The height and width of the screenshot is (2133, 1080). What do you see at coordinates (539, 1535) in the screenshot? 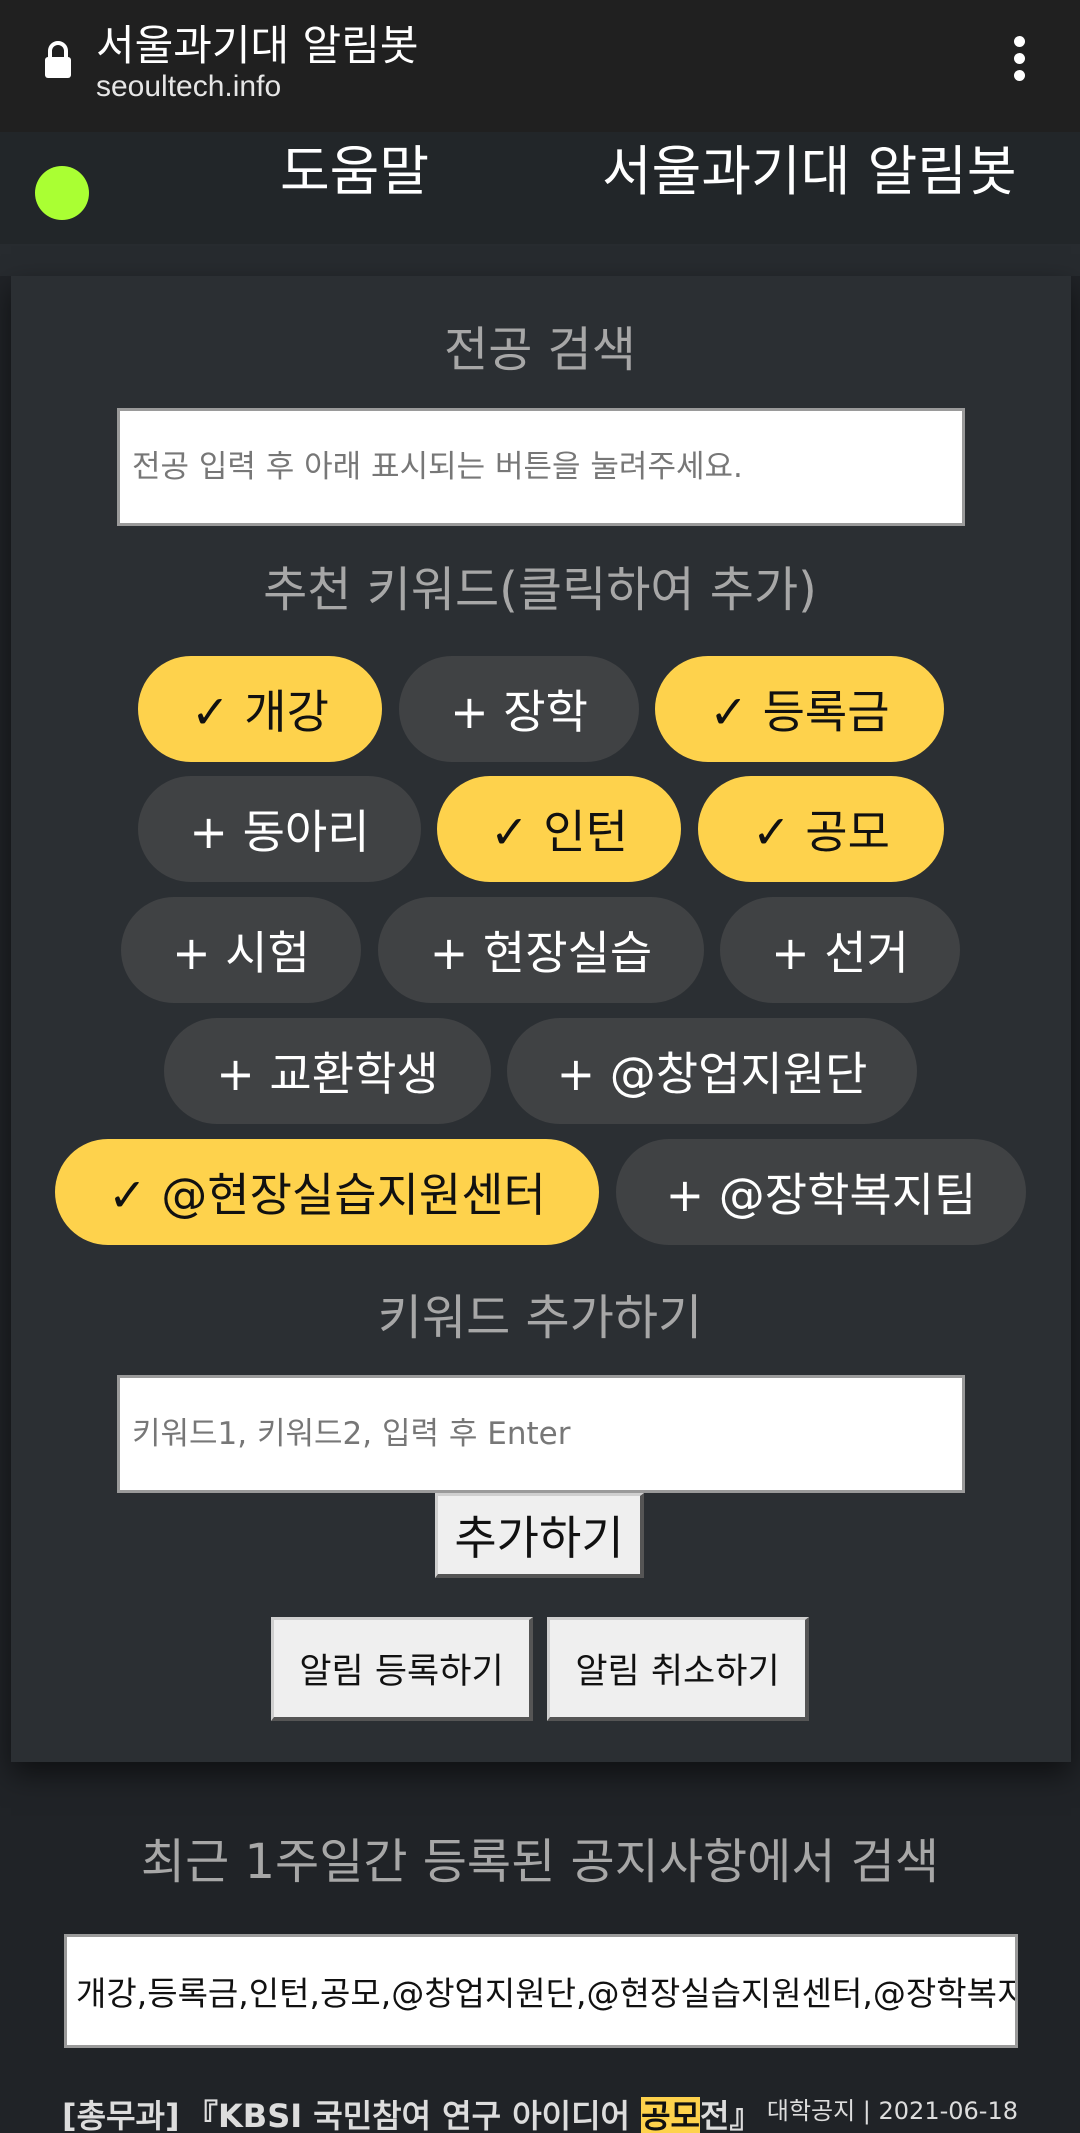
I see `add-keyword-button: 추가하기` at bounding box center [539, 1535].